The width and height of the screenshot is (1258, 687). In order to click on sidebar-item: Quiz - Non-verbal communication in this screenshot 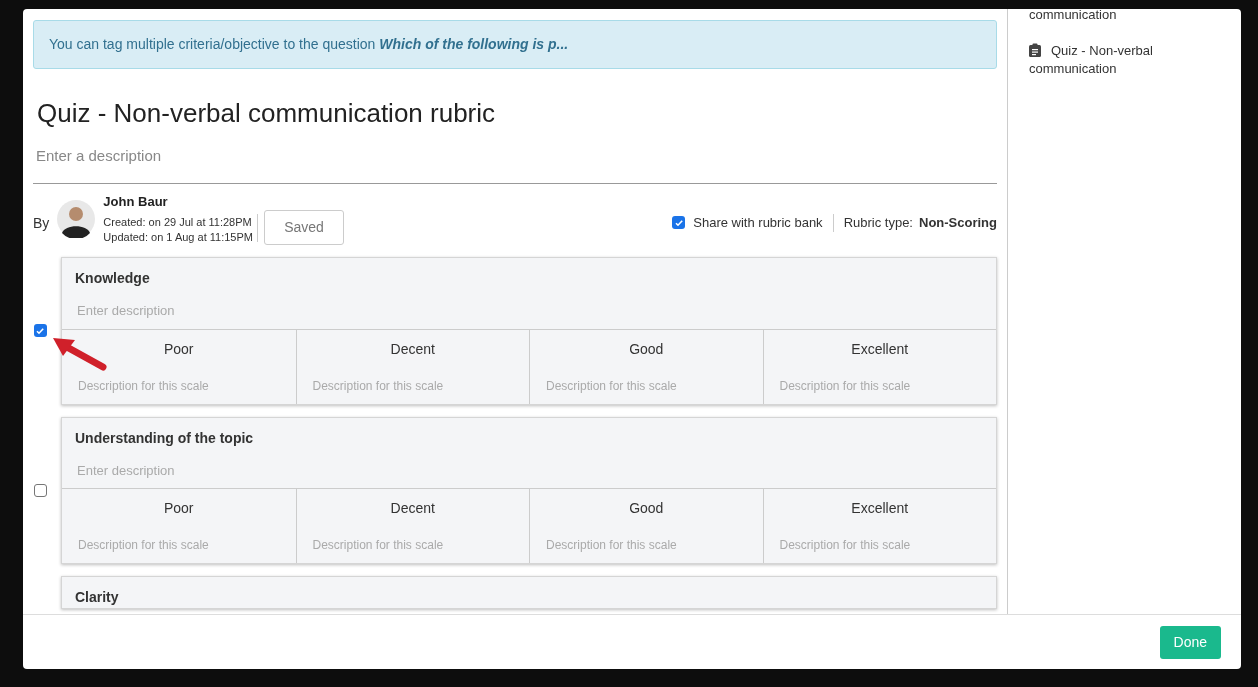, I will do `click(1130, 60)`.